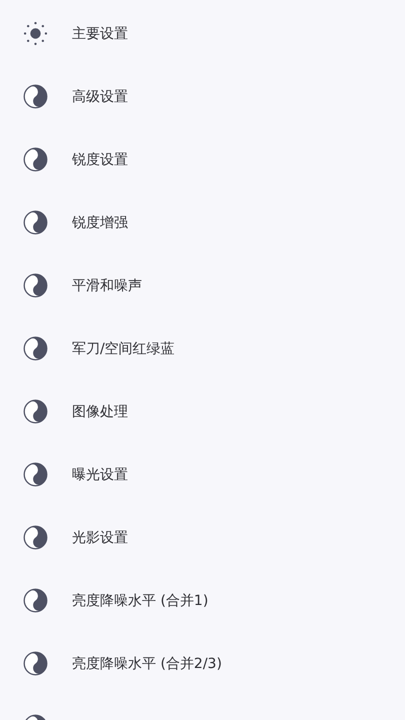  What do you see at coordinates (100, 223) in the screenshot?
I see `menu-item-label: 锐度增强` at bounding box center [100, 223].